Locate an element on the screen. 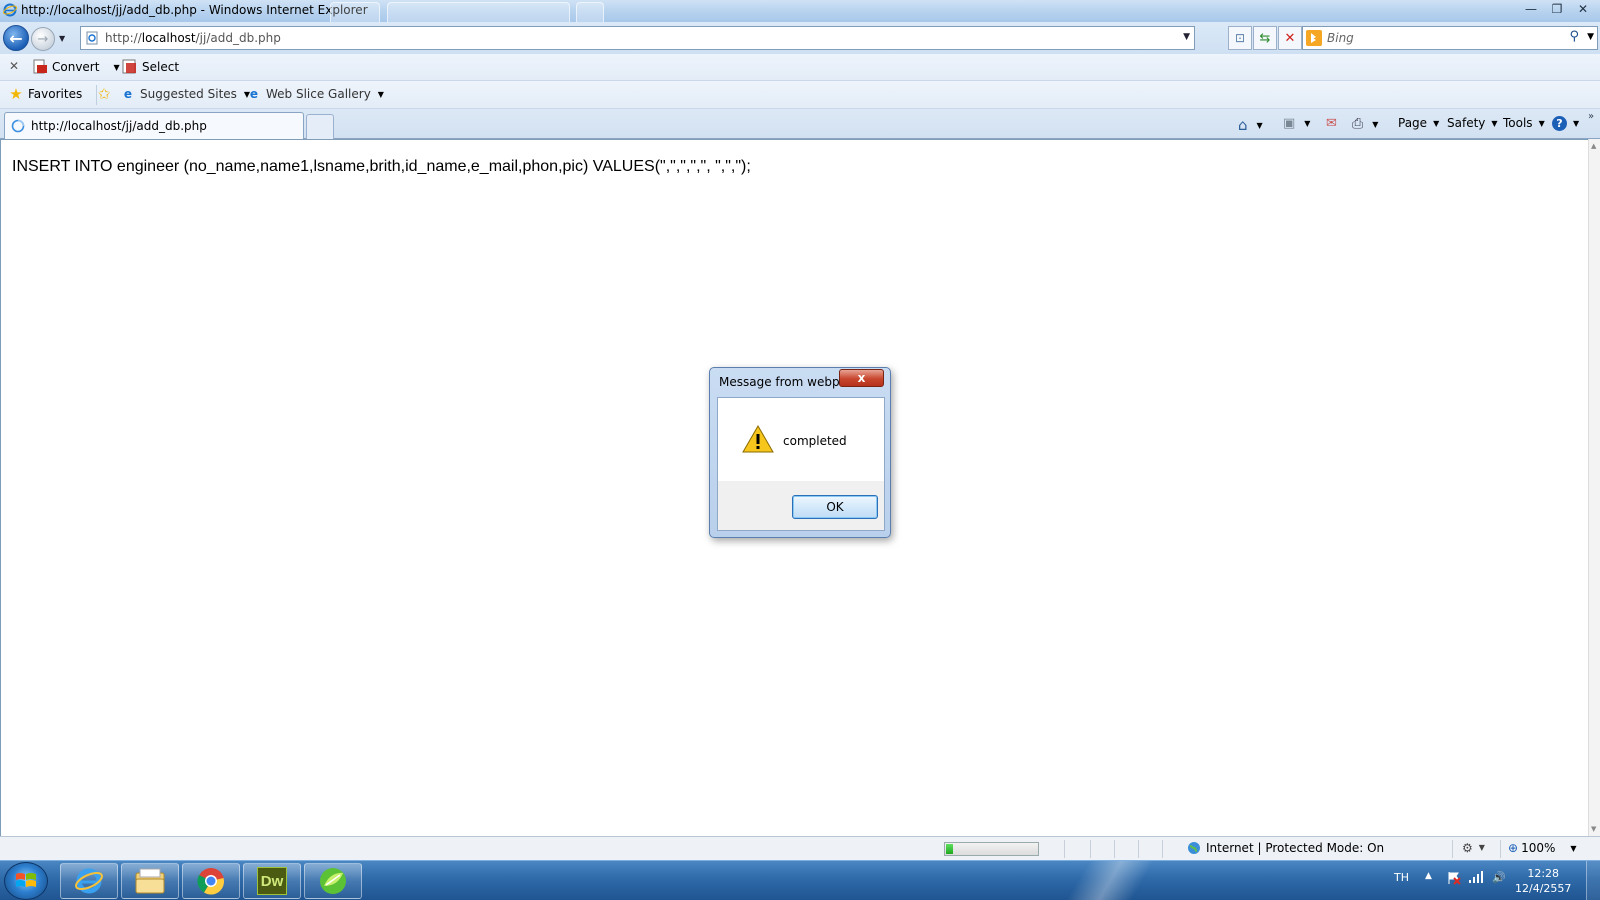 This screenshot has height=900, width=1600. search-box: Bing ⚲ ▼ is located at coordinates (1450, 38).